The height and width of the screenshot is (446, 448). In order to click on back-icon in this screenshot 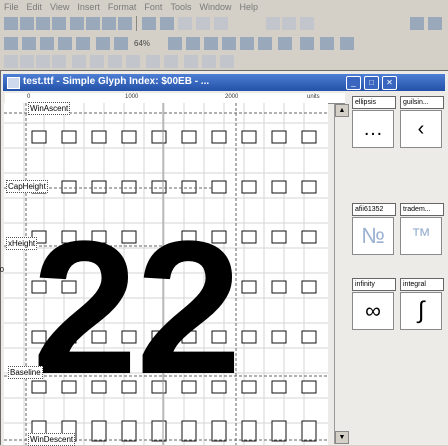, I will do `click(273, 23)`.